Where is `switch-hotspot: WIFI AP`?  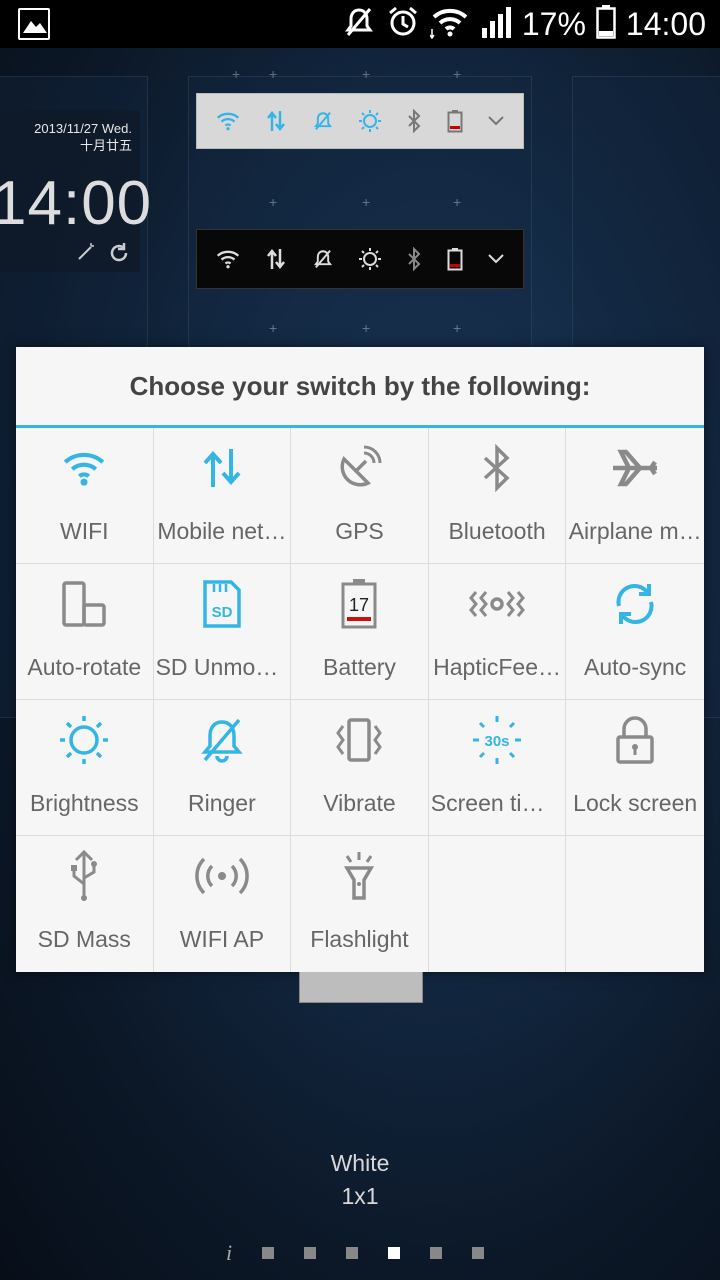 switch-hotspot: WIFI AP is located at coordinates (223, 904).